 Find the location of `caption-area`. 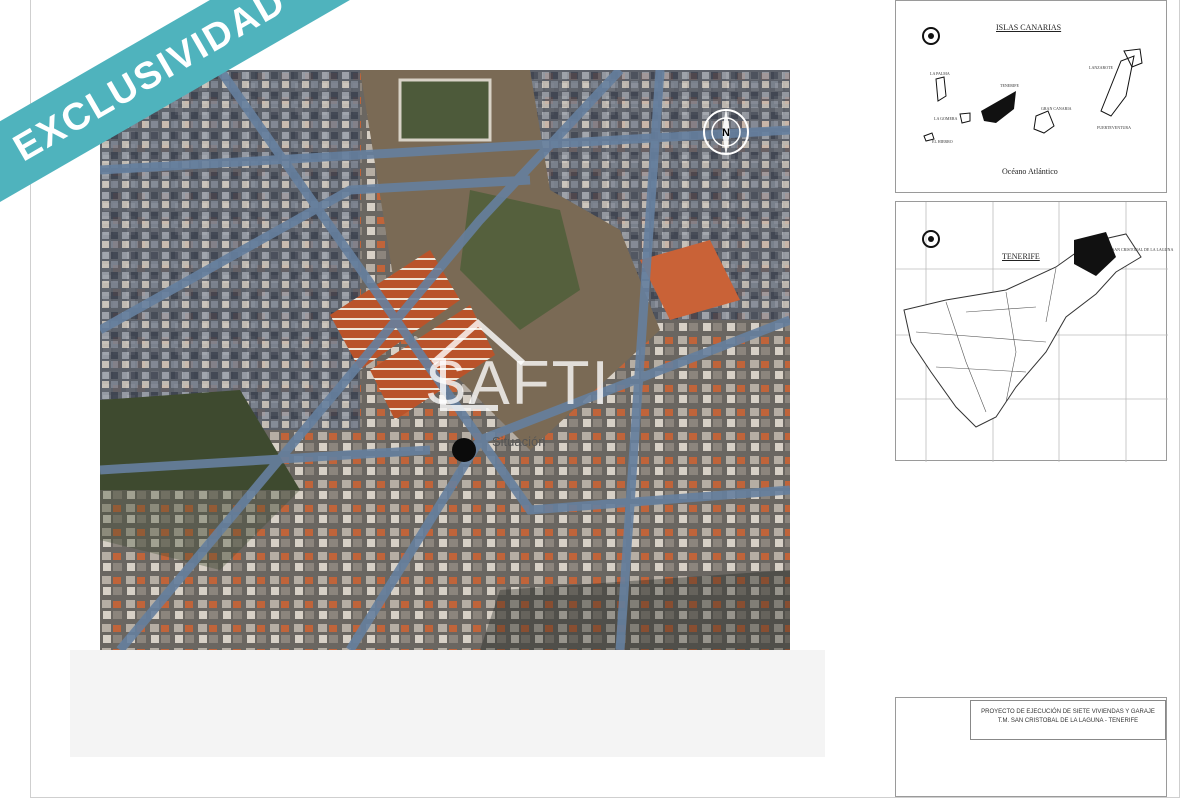

caption-area is located at coordinates (447, 703).